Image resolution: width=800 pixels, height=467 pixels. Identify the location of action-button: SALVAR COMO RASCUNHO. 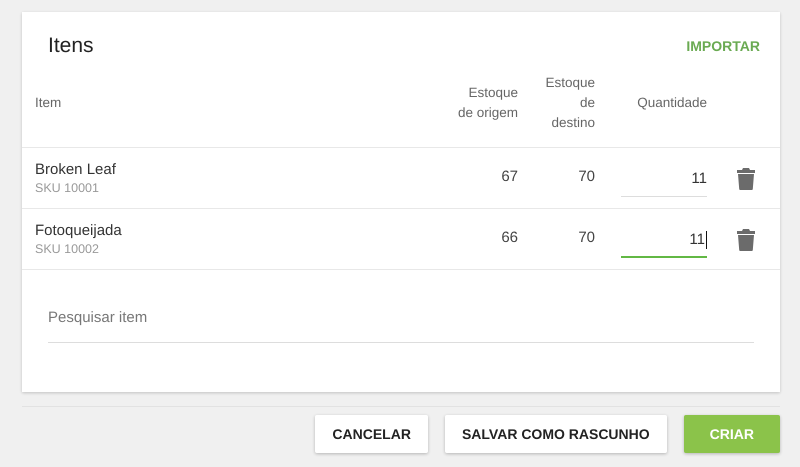
(555, 434).